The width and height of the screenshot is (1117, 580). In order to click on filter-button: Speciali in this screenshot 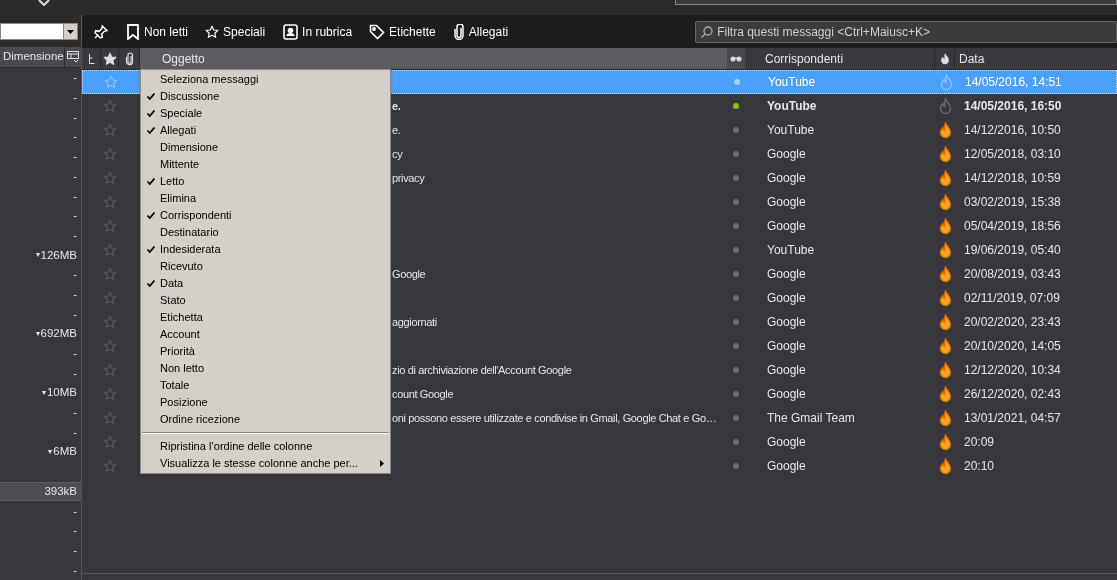, I will do `click(235, 31)`.